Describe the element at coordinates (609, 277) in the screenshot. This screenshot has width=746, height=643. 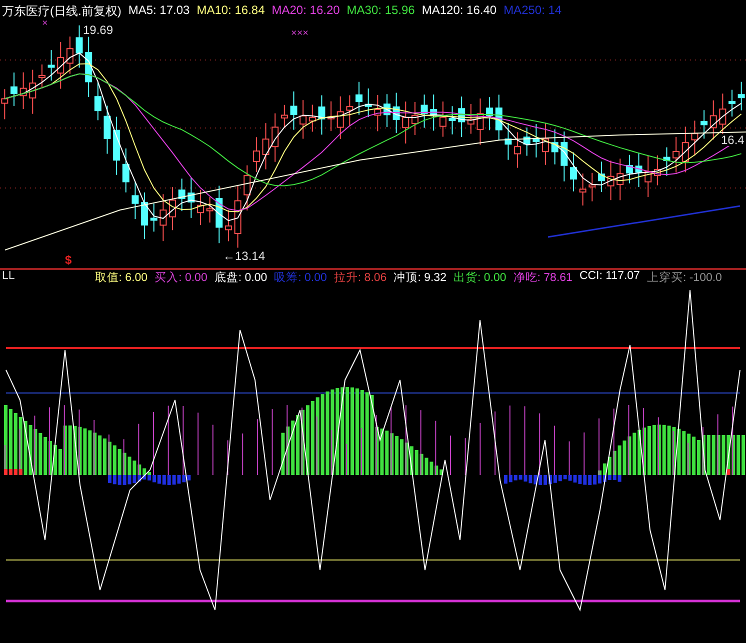
I see `indicator-value: CCI: 117.07` at that location.